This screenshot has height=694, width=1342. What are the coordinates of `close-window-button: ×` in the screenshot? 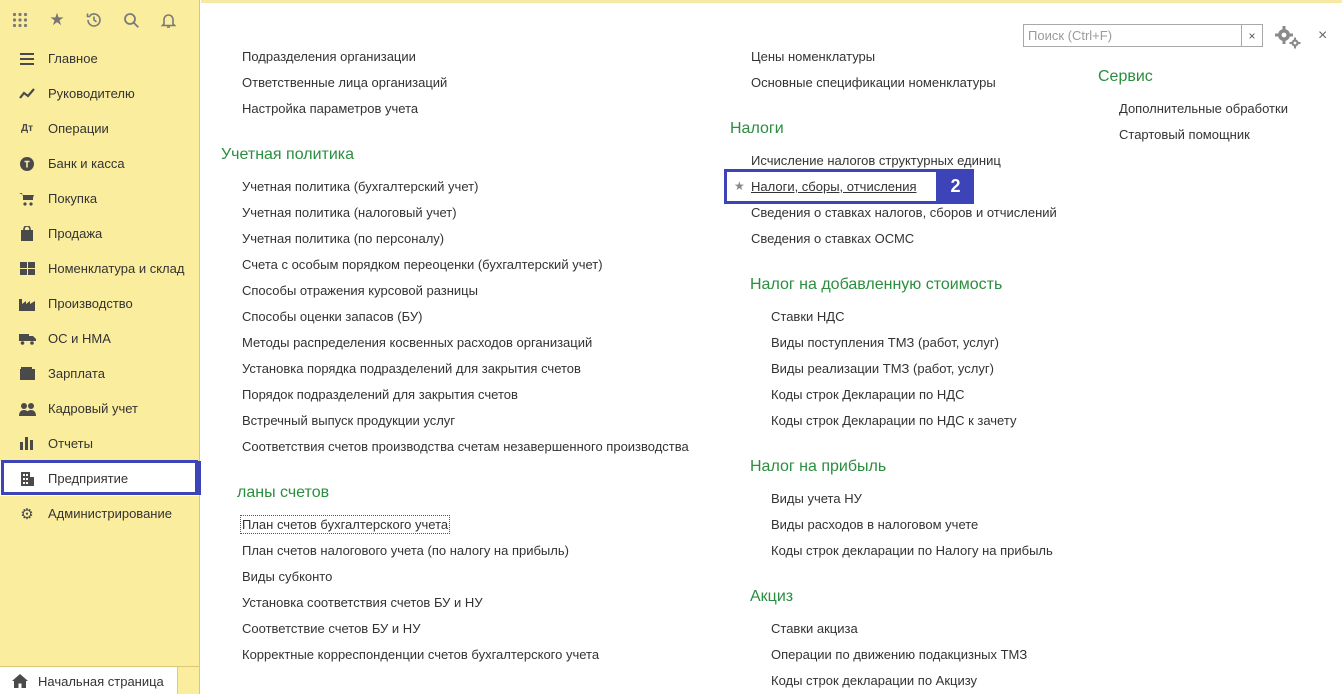 It's located at (1322, 36).